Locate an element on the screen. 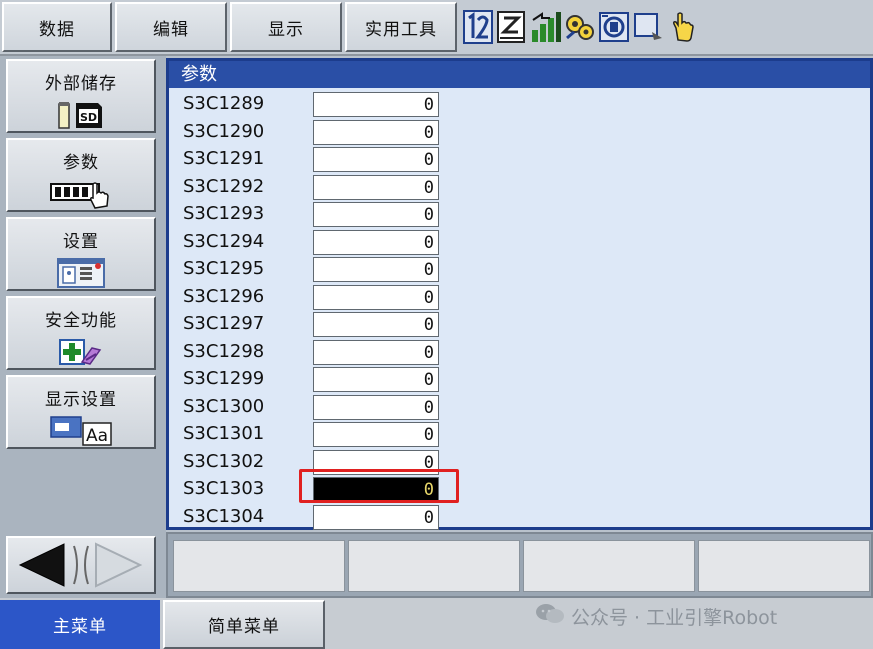 The width and height of the screenshot is (873, 649). status-icon-strip is located at coordinates (580, 27).